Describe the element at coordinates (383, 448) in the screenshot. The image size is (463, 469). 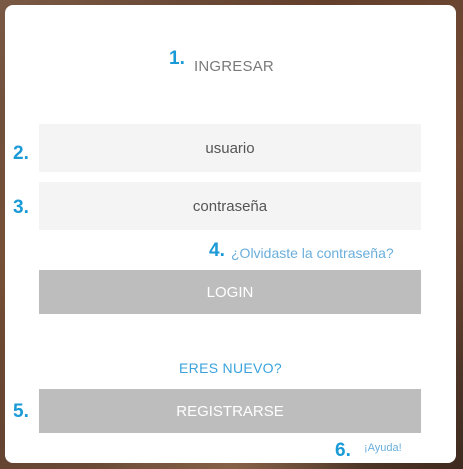
I see `help-link: ¡Ayuda!` at that location.